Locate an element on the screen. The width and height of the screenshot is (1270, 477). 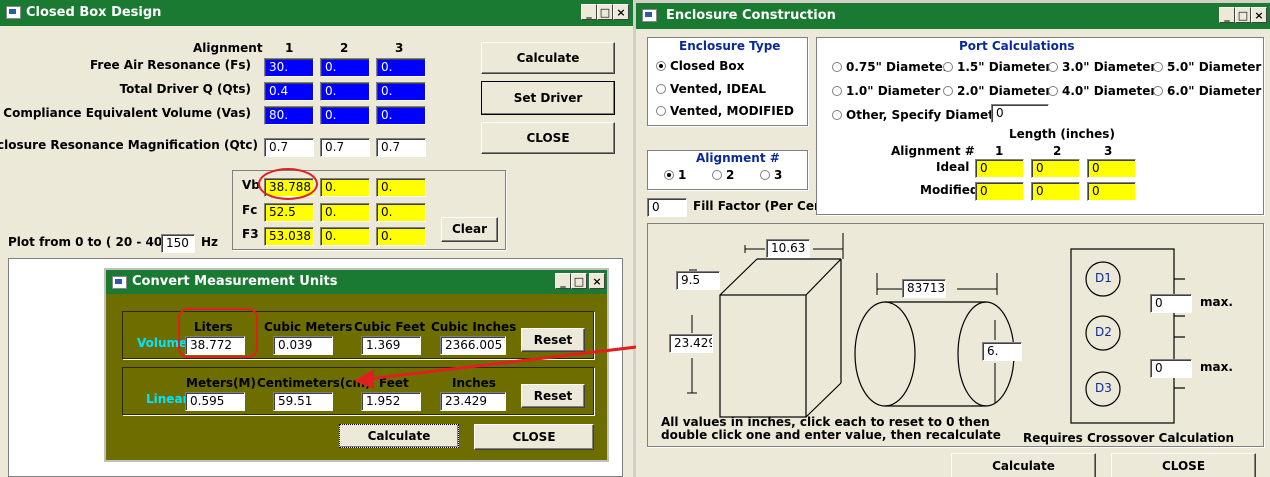
ideal-length-1: 0 is located at coordinates (999, 168).